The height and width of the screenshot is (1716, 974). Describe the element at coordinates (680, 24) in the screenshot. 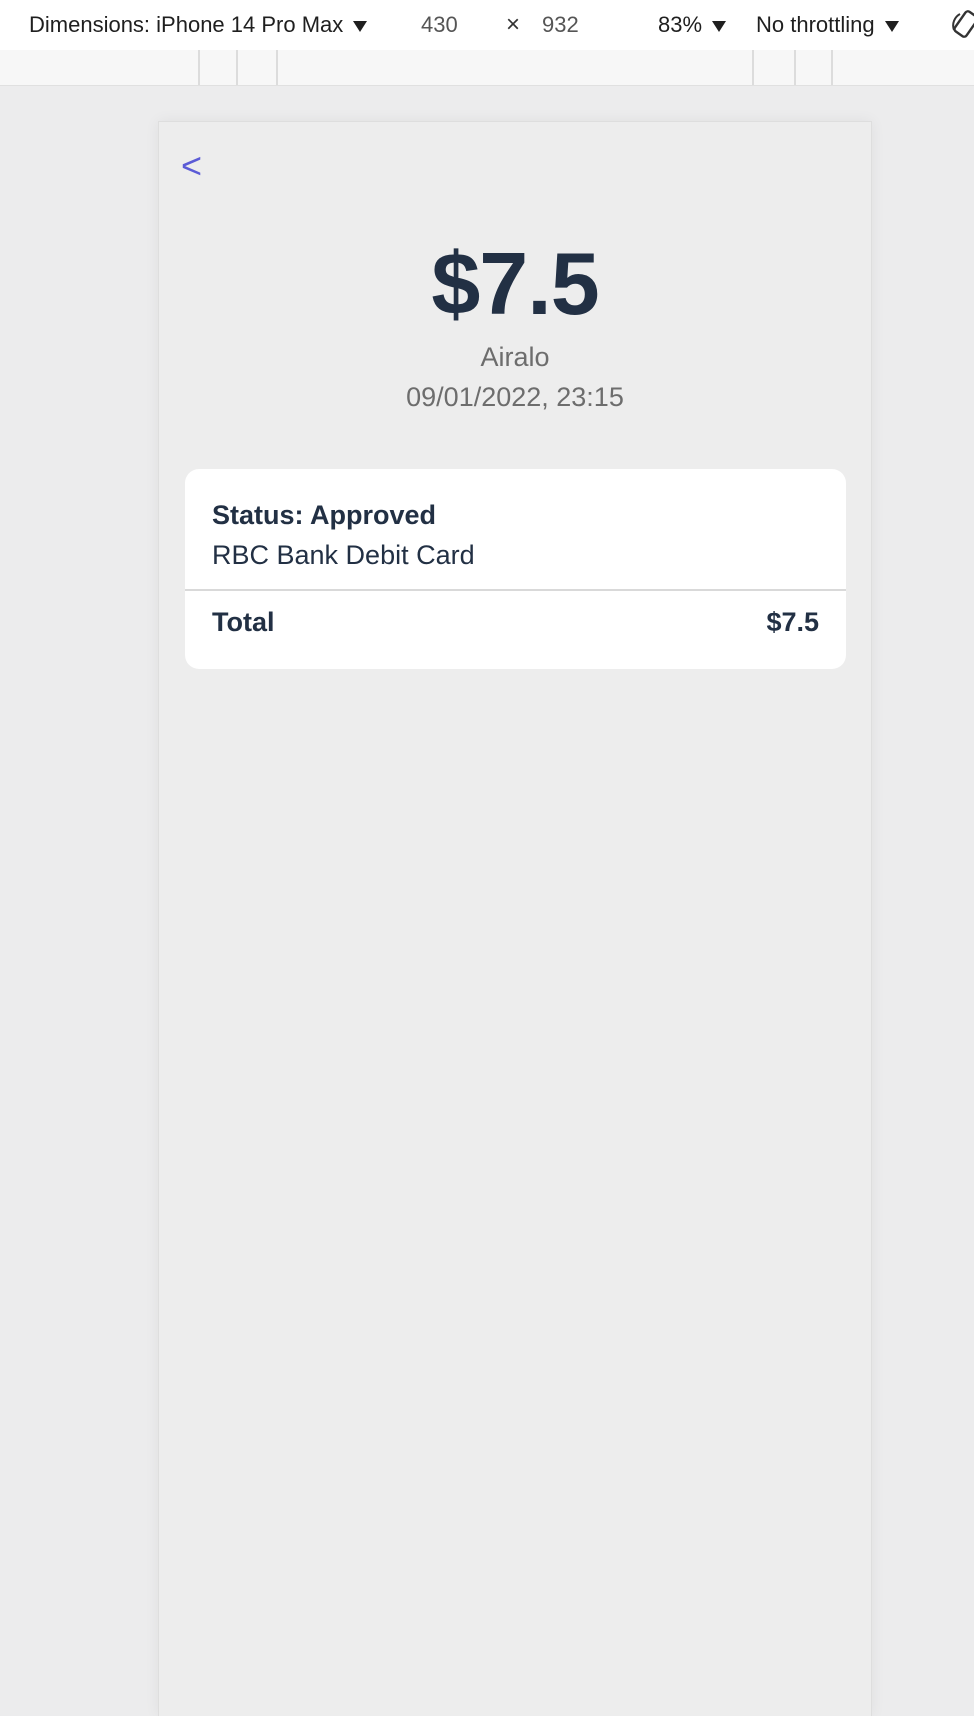

I see `zoom-label: 83%` at that location.